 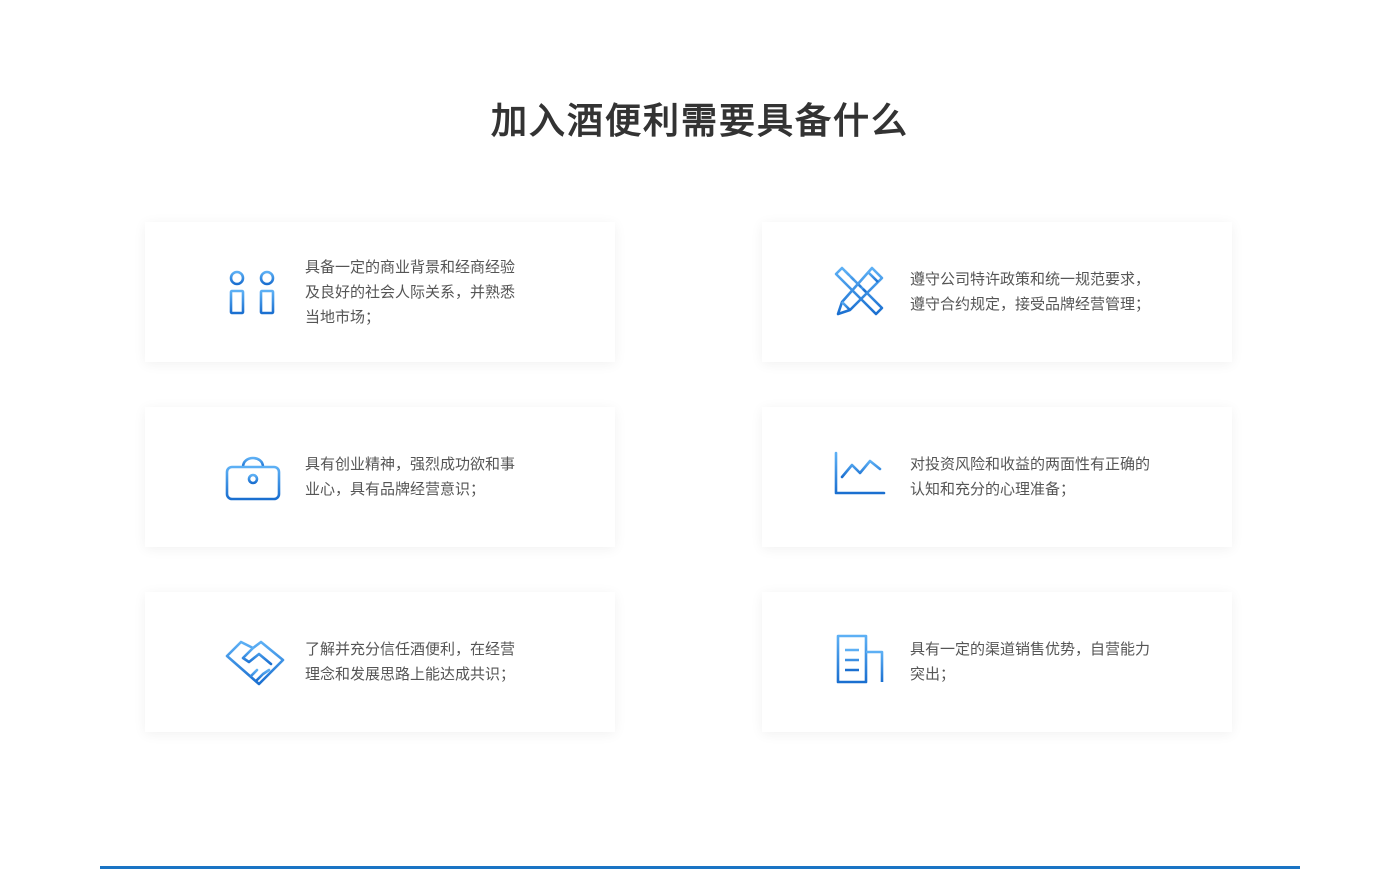 What do you see at coordinates (700, 867) in the screenshot?
I see `bottom-divider` at bounding box center [700, 867].